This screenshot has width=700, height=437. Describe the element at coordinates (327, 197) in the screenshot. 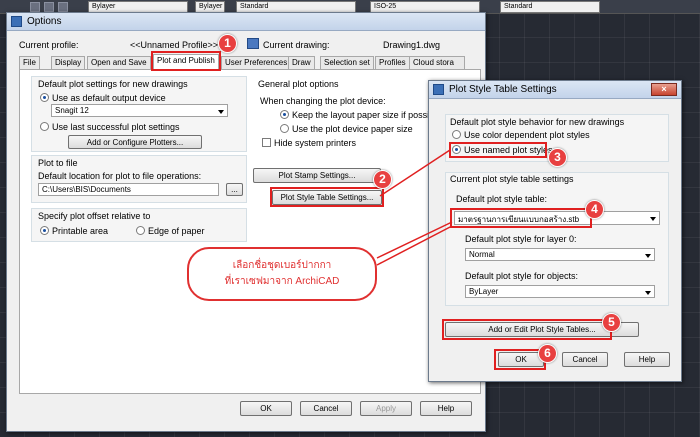

I see `highlight-plot-style-button` at that location.